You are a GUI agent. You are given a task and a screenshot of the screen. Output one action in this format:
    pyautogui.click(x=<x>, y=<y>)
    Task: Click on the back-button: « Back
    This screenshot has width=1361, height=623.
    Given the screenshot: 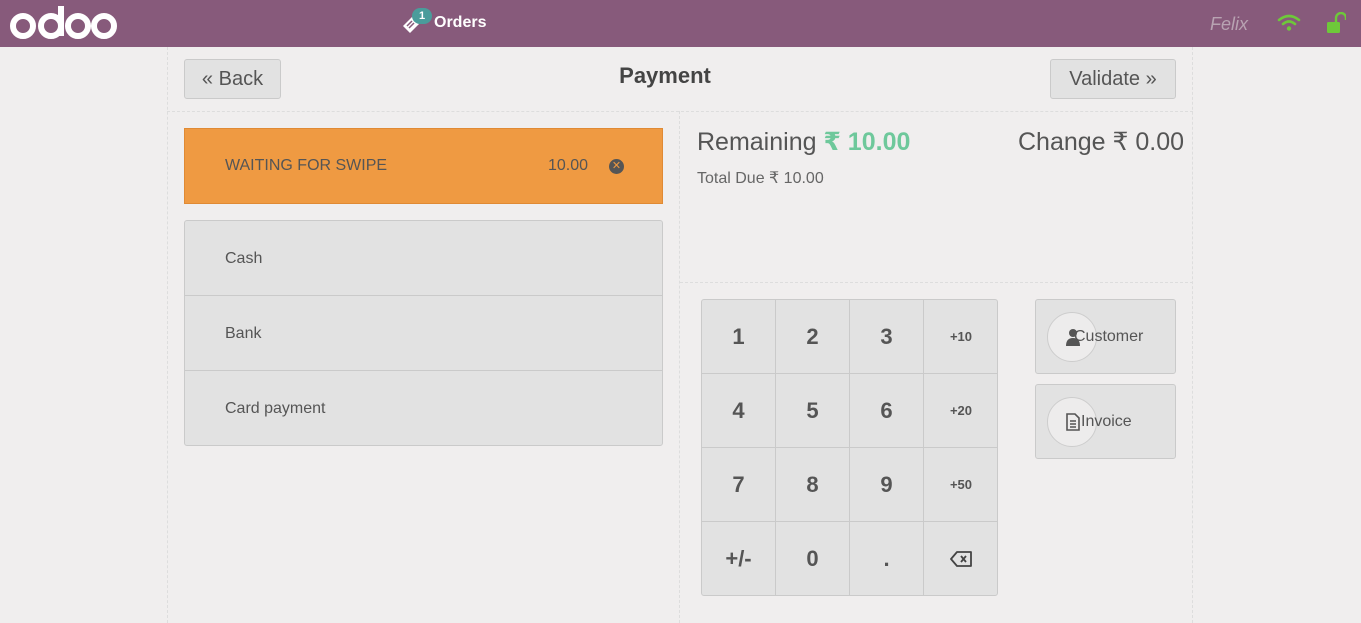 What is the action you would take?
    pyautogui.click(x=232, y=79)
    